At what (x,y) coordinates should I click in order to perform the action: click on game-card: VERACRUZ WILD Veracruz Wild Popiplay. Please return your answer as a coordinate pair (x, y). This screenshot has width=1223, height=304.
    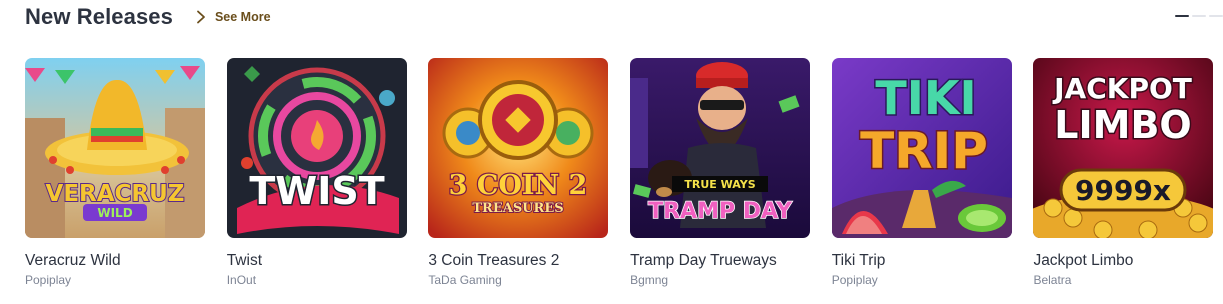
    Looking at the image, I should click on (115, 172).